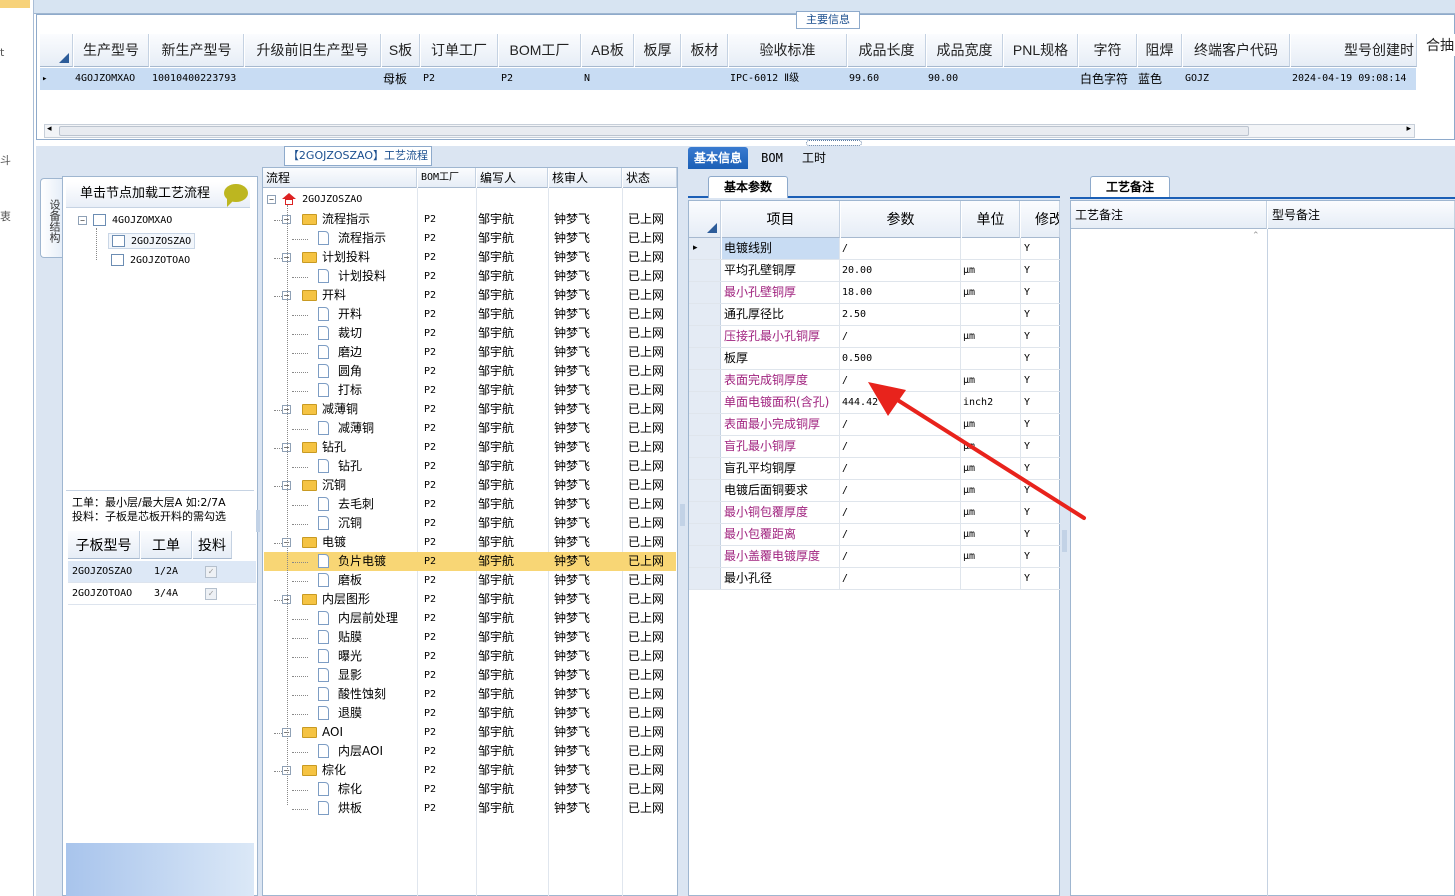  What do you see at coordinates (1108, 50) in the screenshot?
I see `col-header: 字符` at bounding box center [1108, 50].